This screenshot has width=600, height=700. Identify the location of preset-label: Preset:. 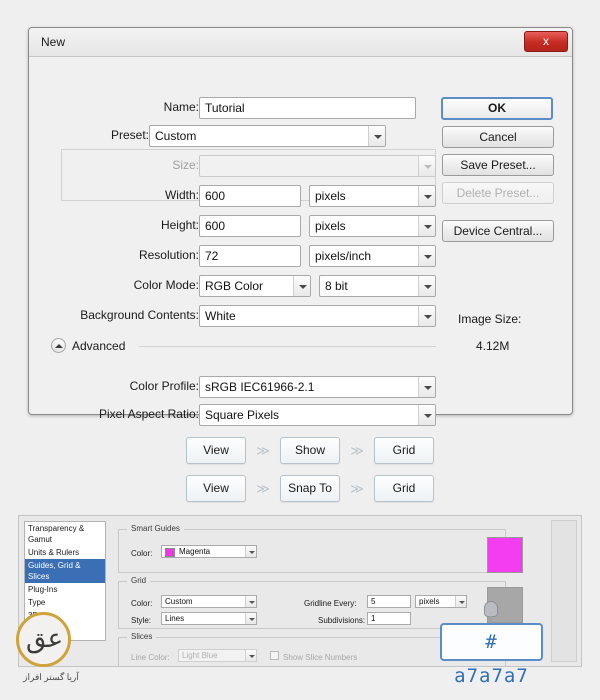
(129, 135).